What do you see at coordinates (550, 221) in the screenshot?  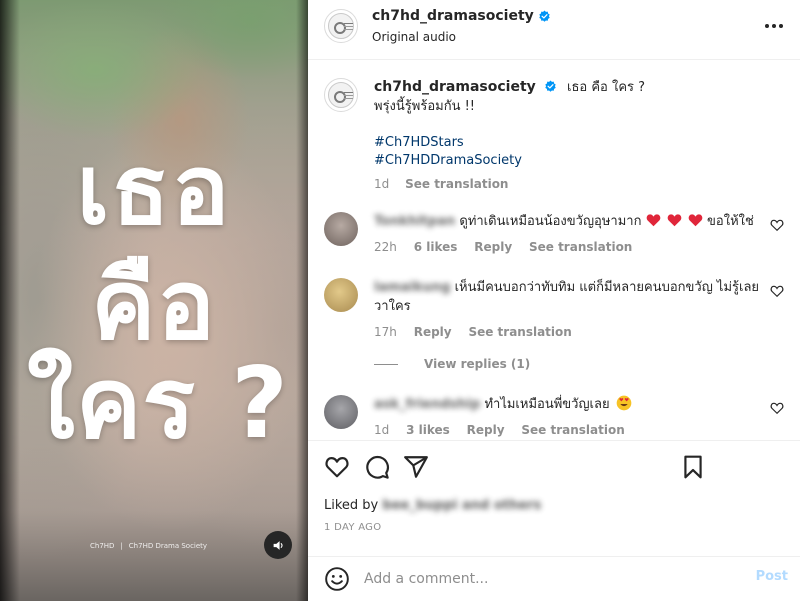 I see `comment-text: ดูท่าเดินเหมือนน้องขวัญอุษามาก` at bounding box center [550, 221].